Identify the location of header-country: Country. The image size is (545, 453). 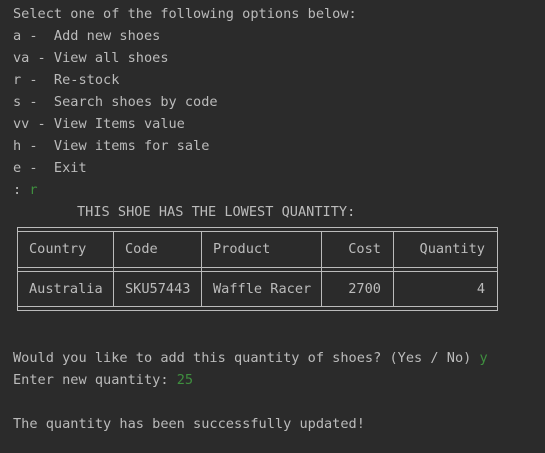
(58, 249).